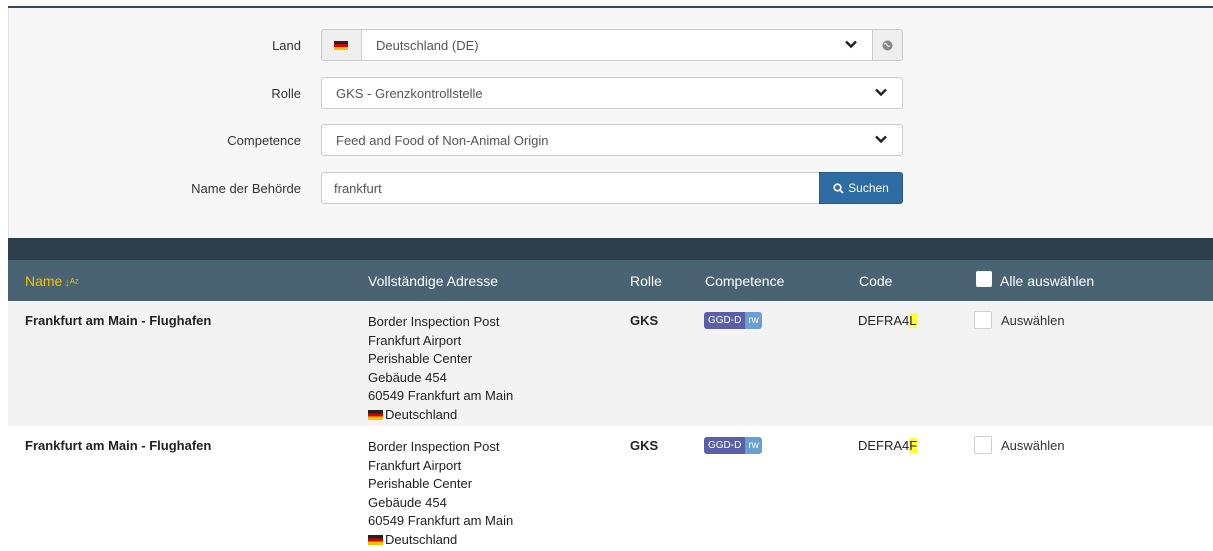 This screenshot has height=551, width=1213. What do you see at coordinates (984, 279) in the screenshot?
I see `select-all-checkbox` at bounding box center [984, 279].